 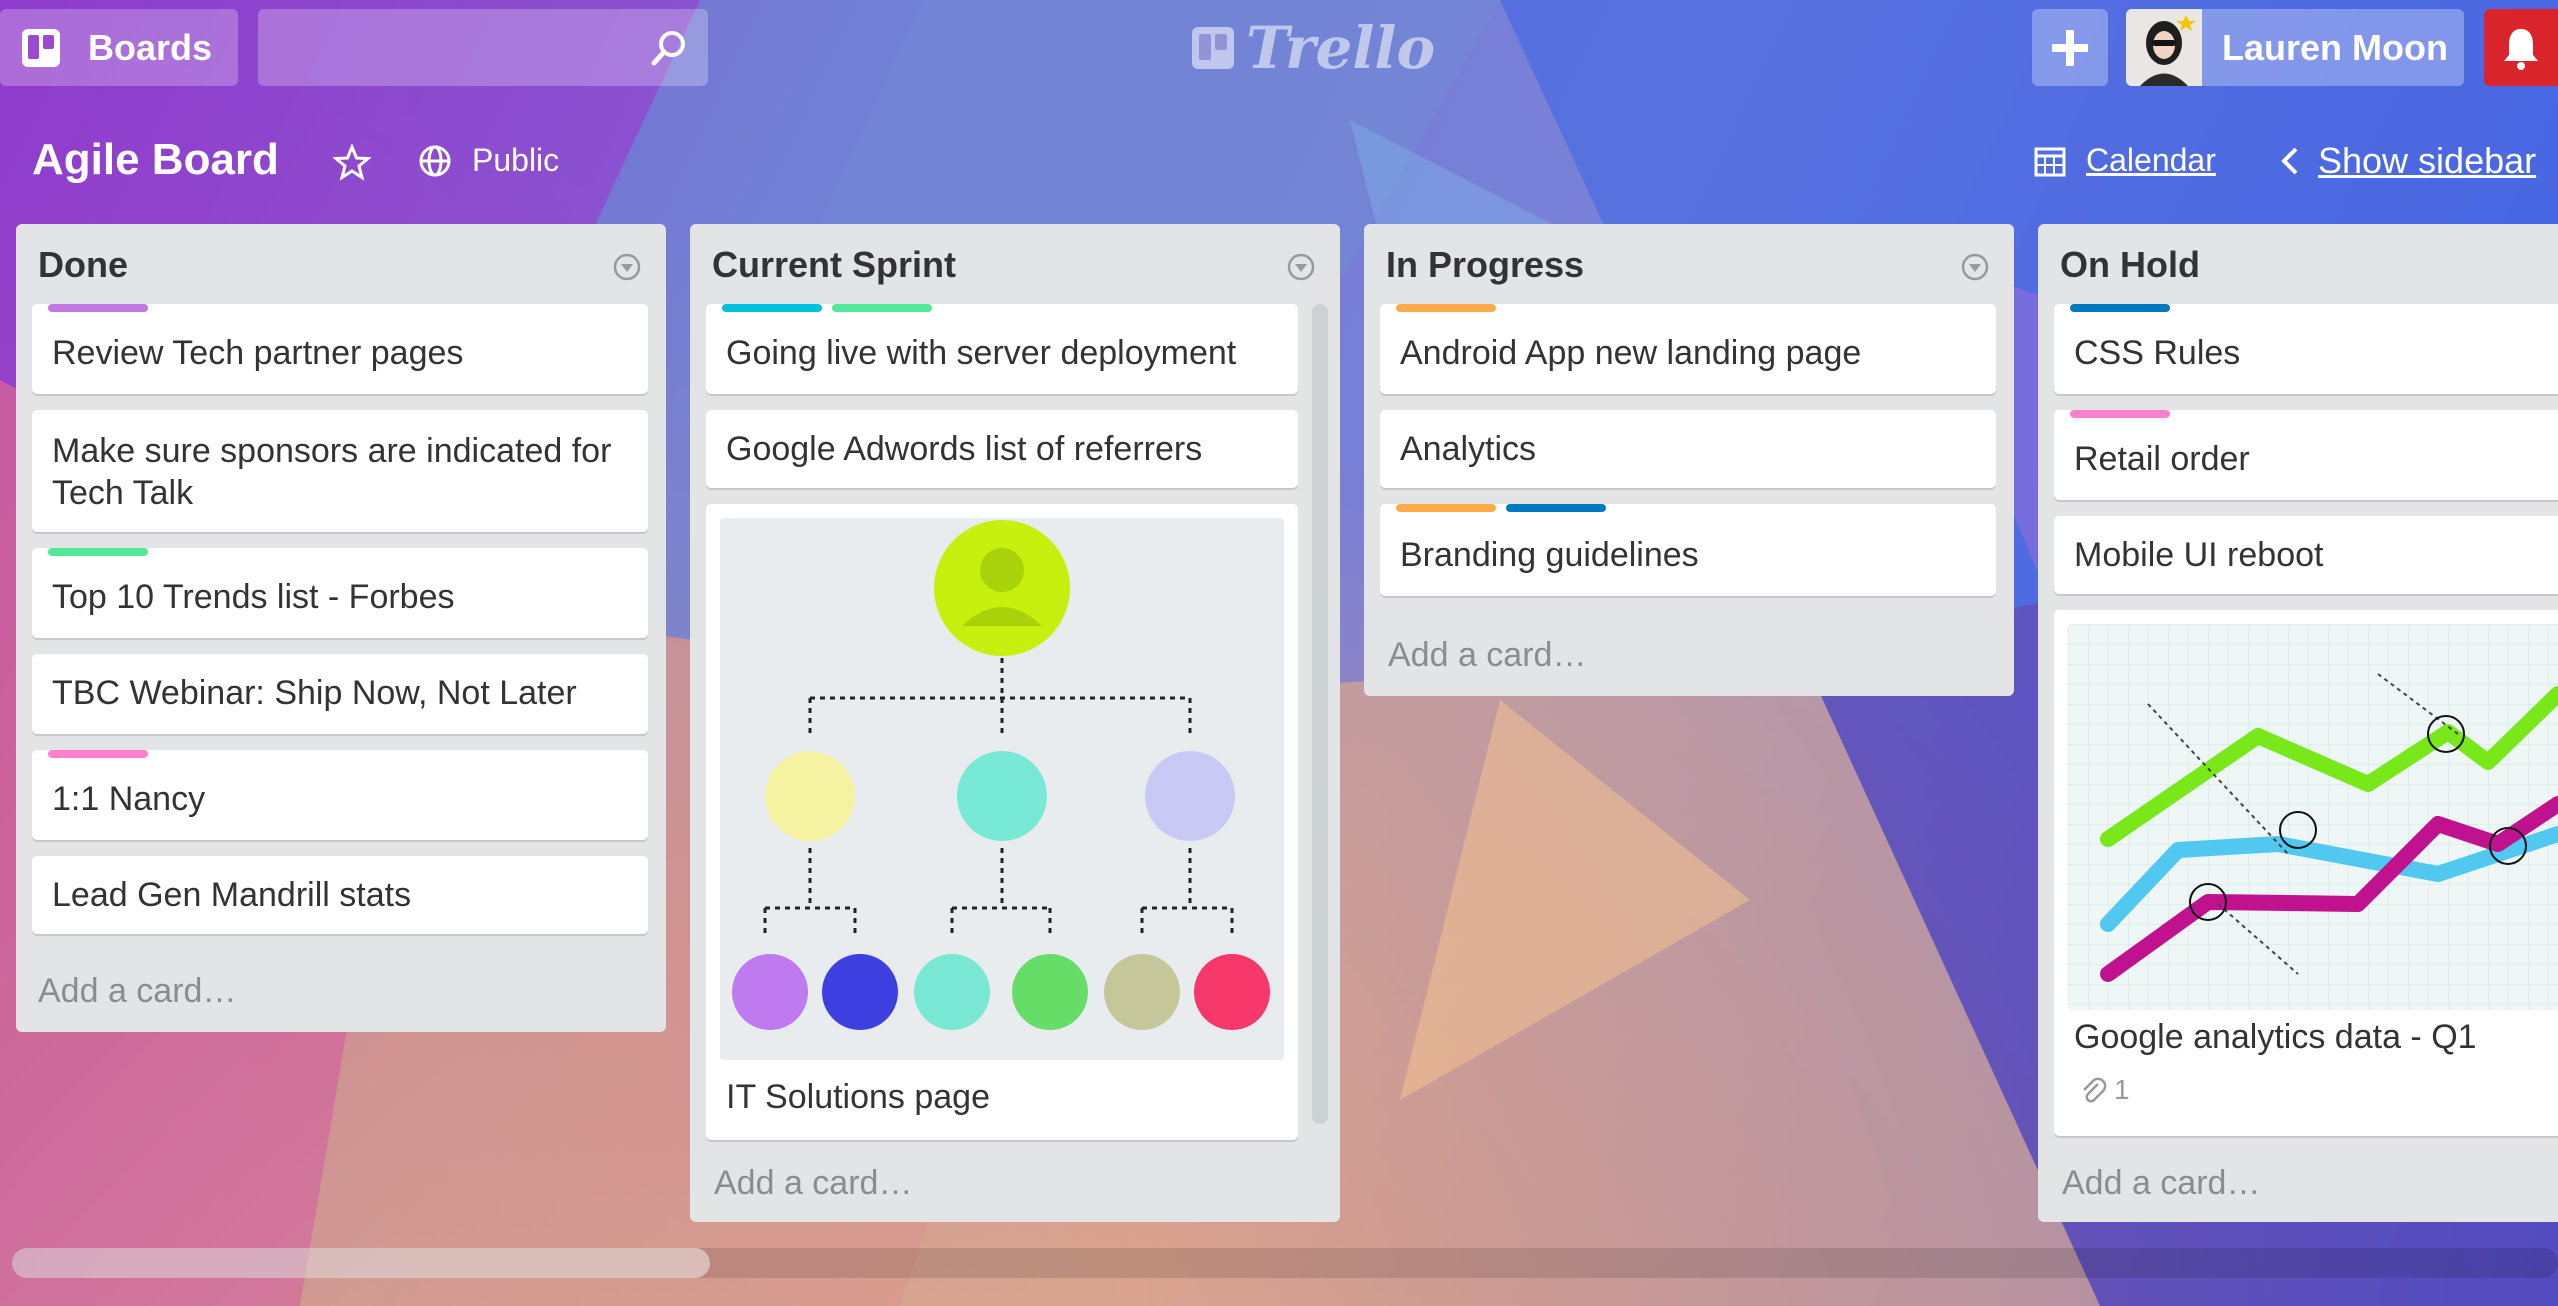 I want to click on card-title: TBC Webinar: Ship Now, Not Later, so click(x=314, y=693).